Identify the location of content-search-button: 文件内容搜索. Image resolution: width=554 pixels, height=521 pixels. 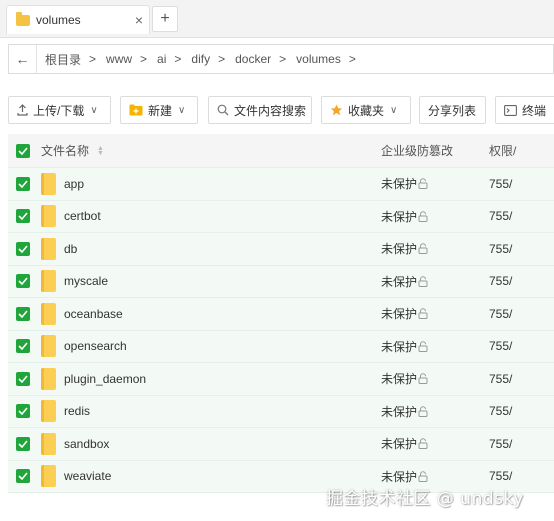
(260, 110).